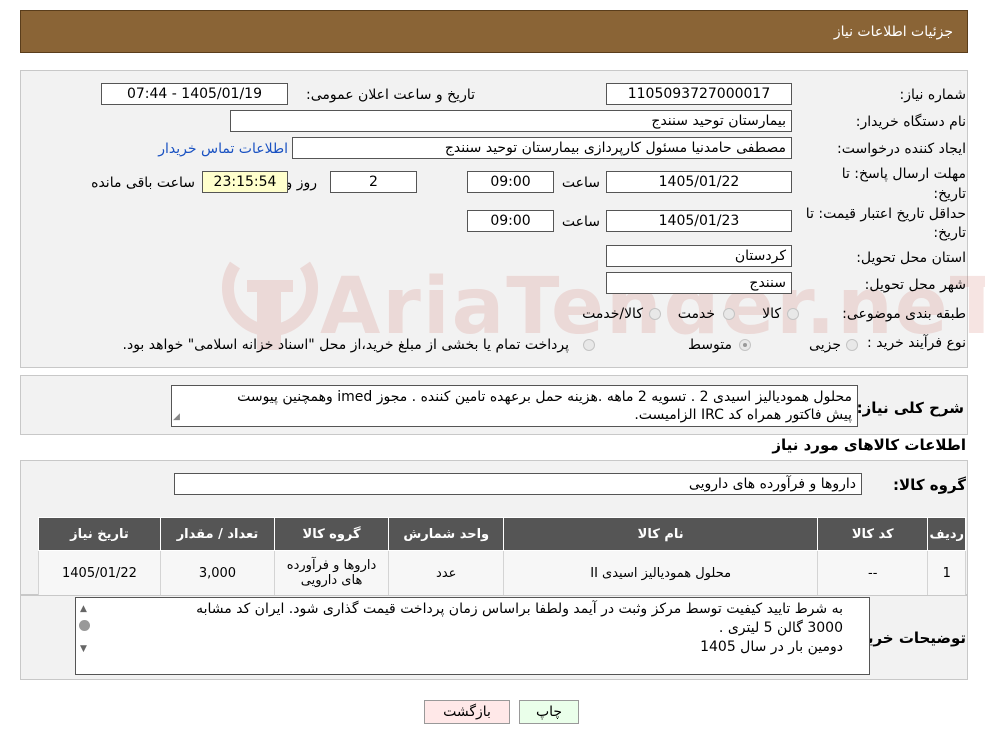 This screenshot has height=744, width=985. Describe the element at coordinates (589, 345) in the screenshot. I see `process-radio-treasury` at that location.